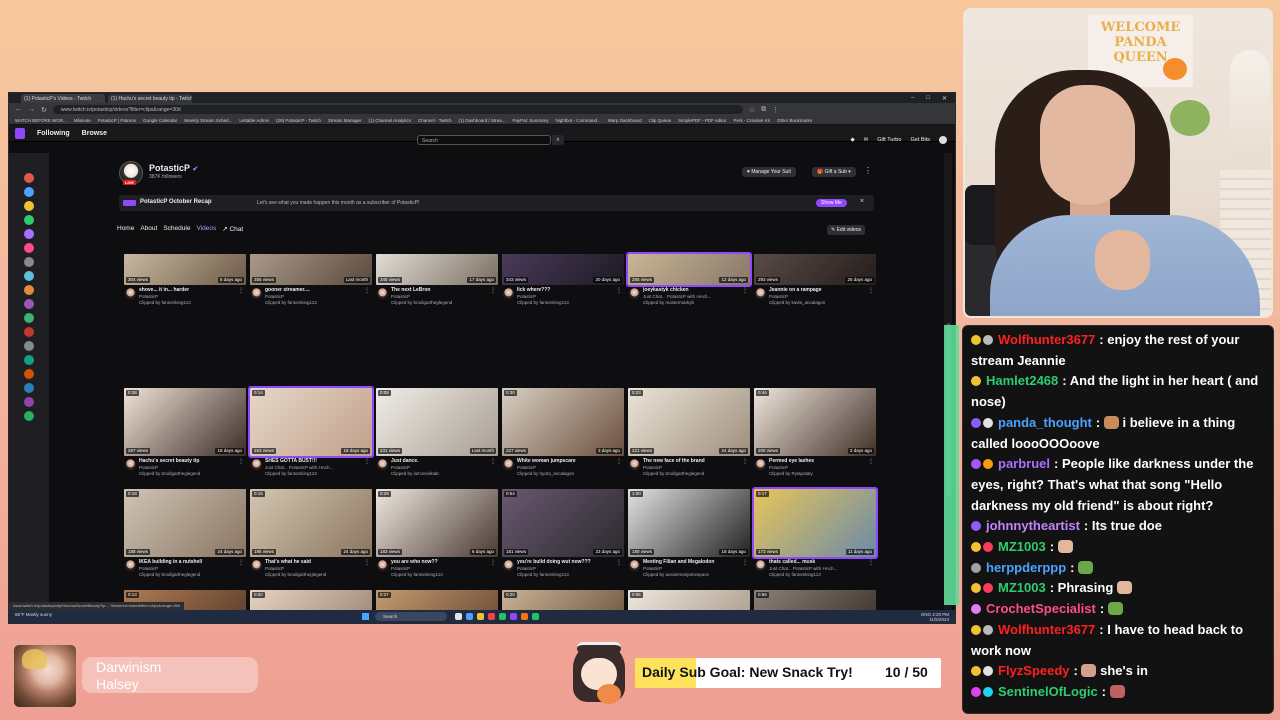  What do you see at coordinates (868, 170) in the screenshot?
I see `more-options-icon: ⋮` at bounding box center [868, 170].